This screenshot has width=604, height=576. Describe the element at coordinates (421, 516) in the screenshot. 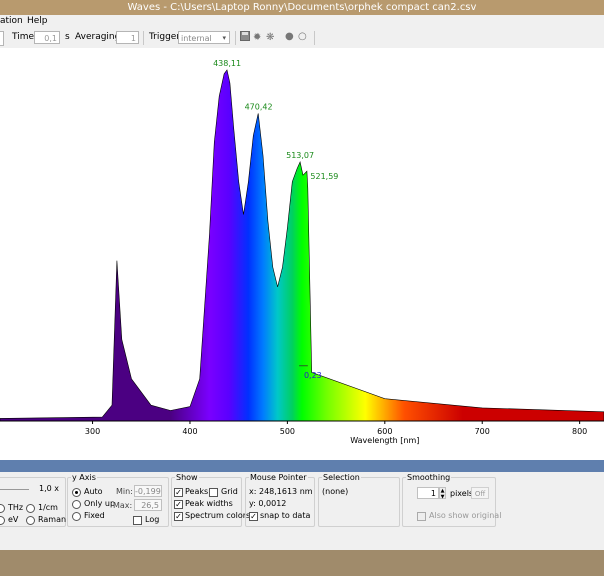

I see `also-show-original-checkbox` at that location.